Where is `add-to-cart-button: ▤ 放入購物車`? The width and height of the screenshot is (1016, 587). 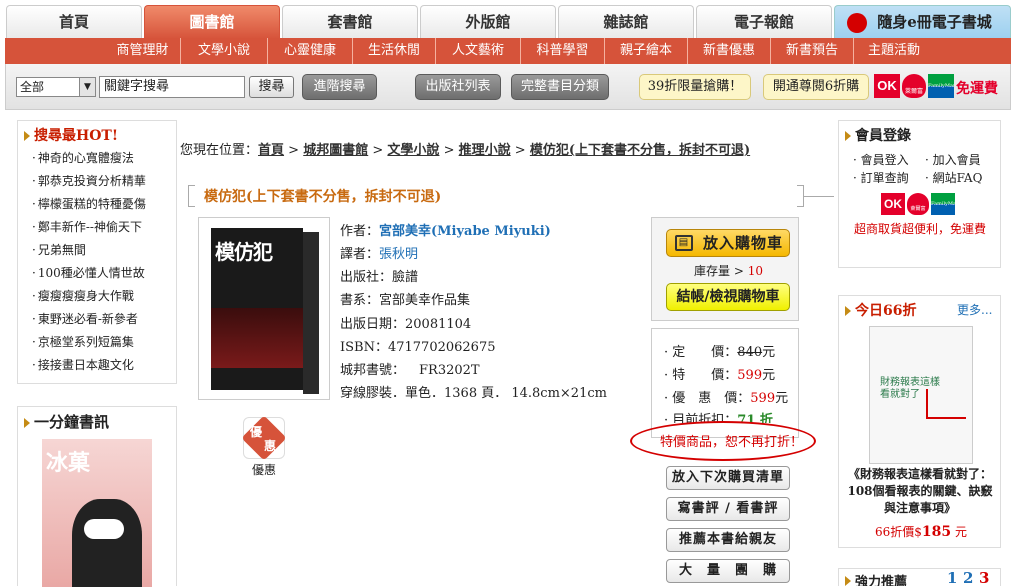
add-to-cart-button: ▤ 放入購物車 is located at coordinates (728, 243).